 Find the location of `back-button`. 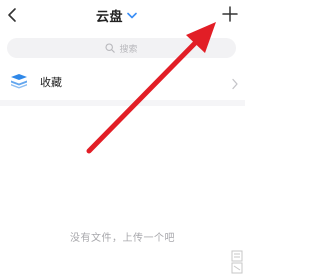

back-button is located at coordinates (12, 15).